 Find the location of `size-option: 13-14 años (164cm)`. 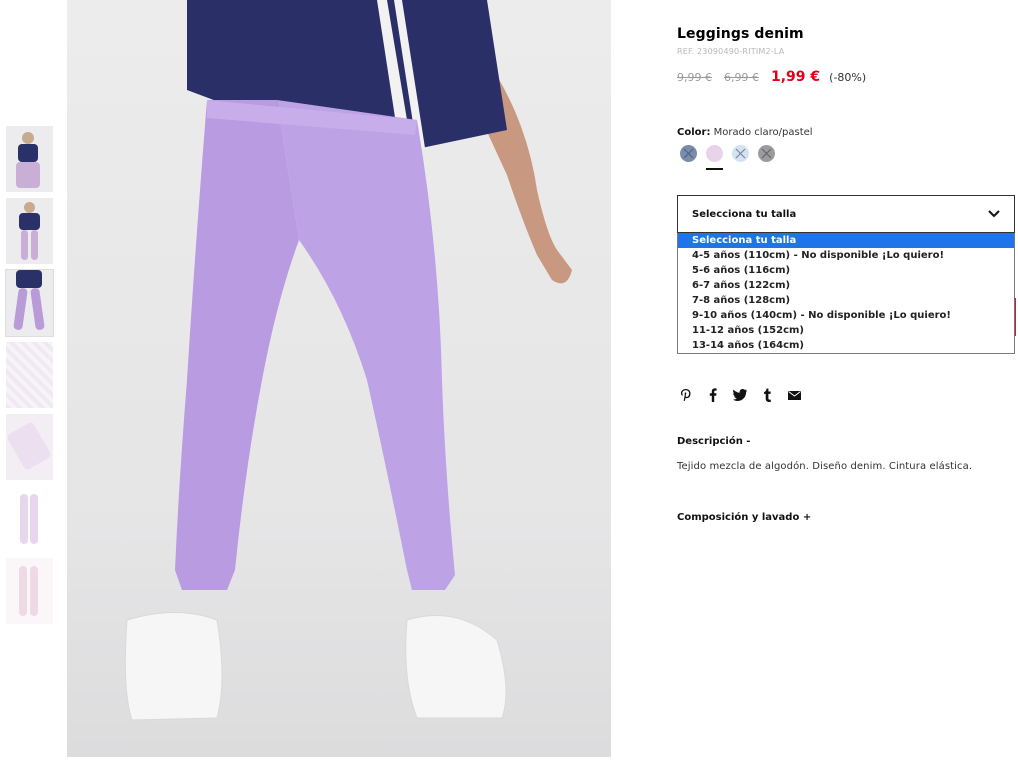

size-option: 13-14 años (164cm) is located at coordinates (846, 345).